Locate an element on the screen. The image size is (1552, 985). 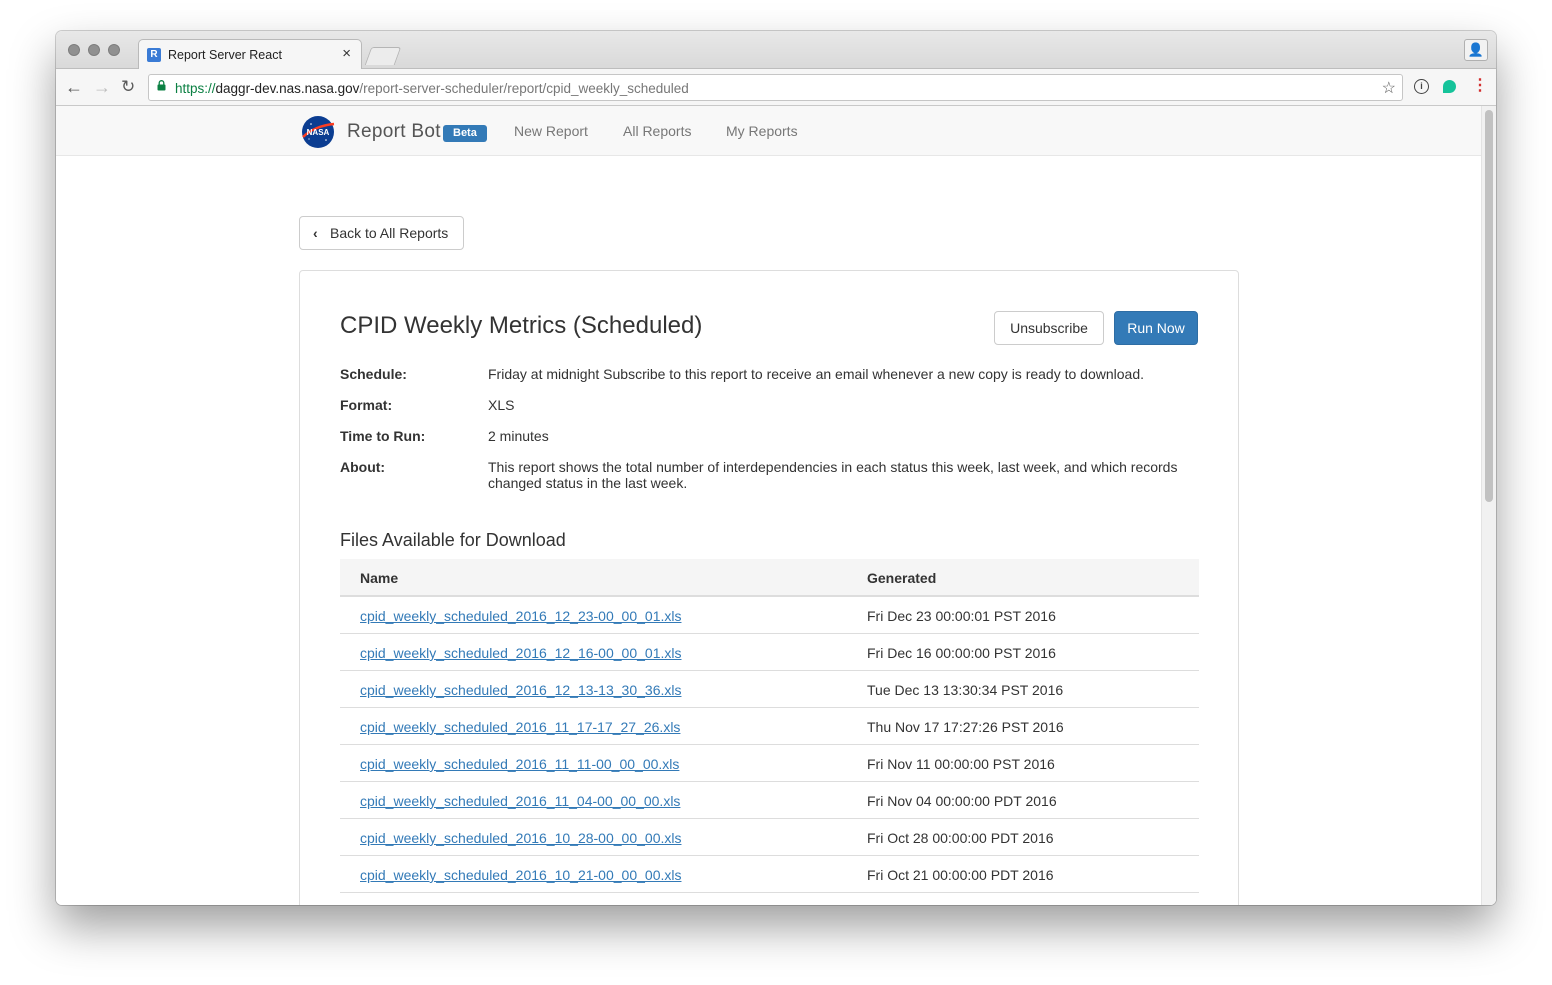
files-section-title: Files Available for Download is located at coordinates (453, 540).